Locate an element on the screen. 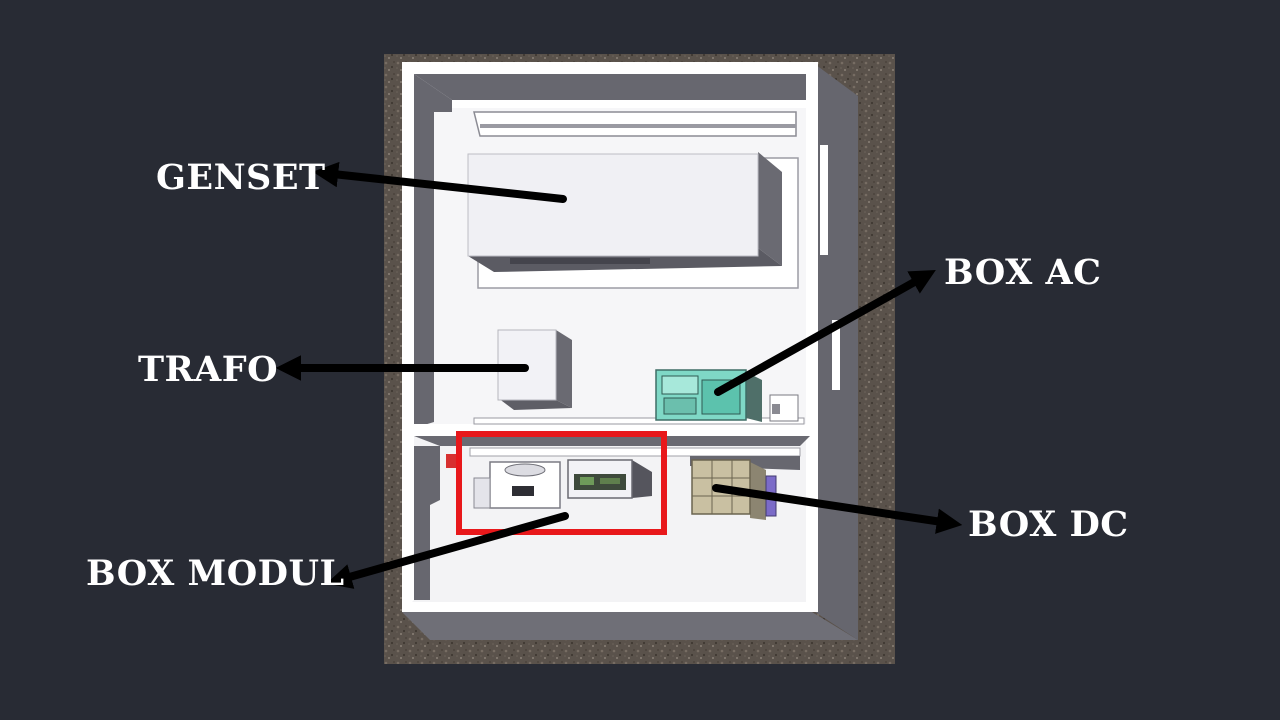  bottom-wall-side is located at coordinates (630, 626).